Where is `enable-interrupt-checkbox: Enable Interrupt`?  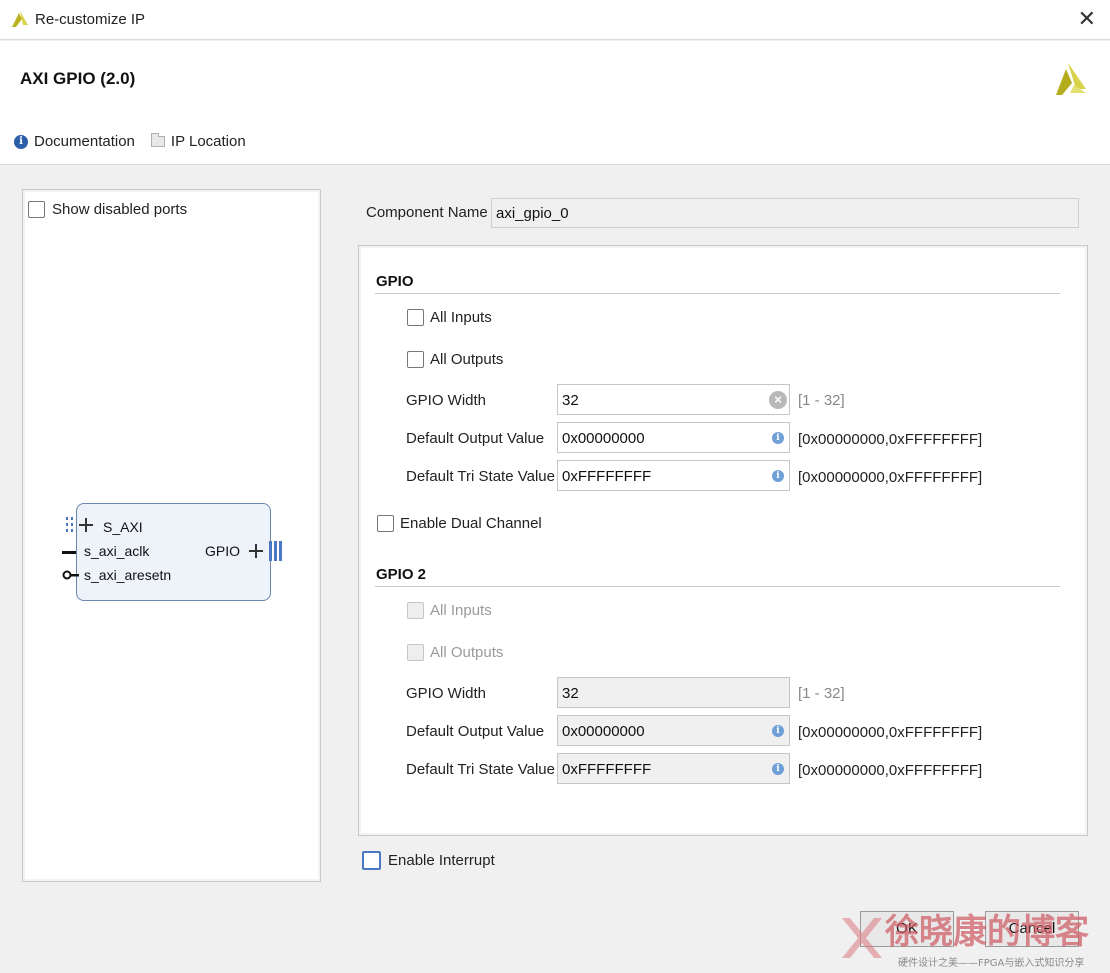
enable-interrupt-checkbox: Enable Interrupt is located at coordinates (428, 860).